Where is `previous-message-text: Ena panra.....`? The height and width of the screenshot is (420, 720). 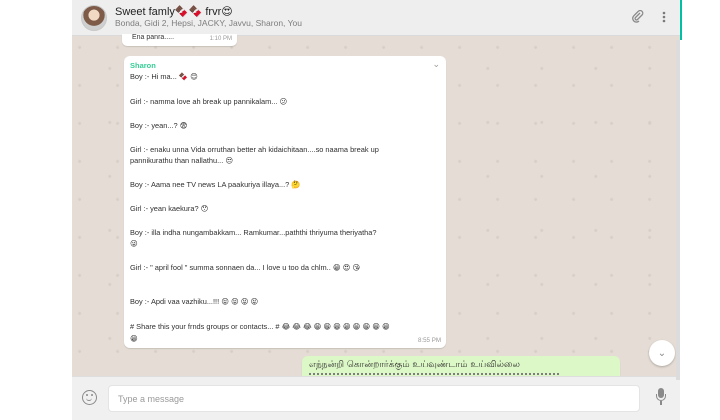
previous-message-text: Ena panra..... is located at coordinates (153, 37).